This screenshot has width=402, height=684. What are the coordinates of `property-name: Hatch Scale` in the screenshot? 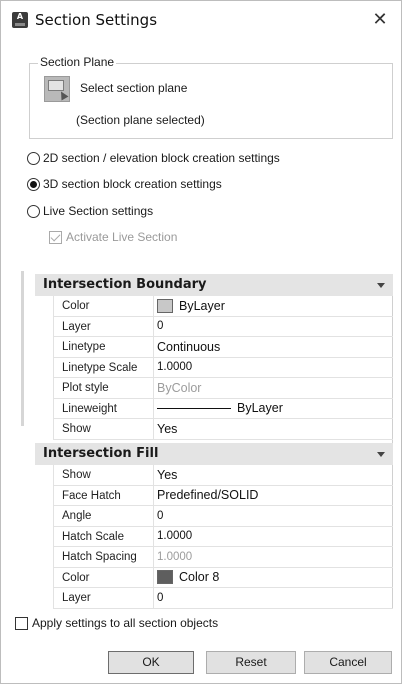 It's located at (104, 536).